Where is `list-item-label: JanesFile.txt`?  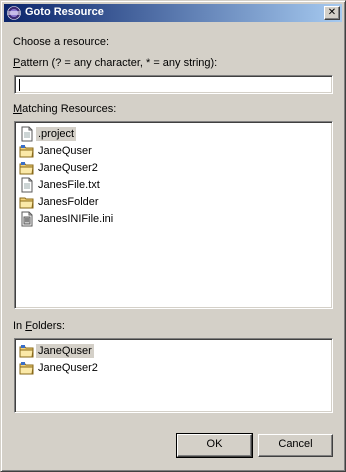
list-item-label: JanesFile.txt is located at coordinates (69, 185).